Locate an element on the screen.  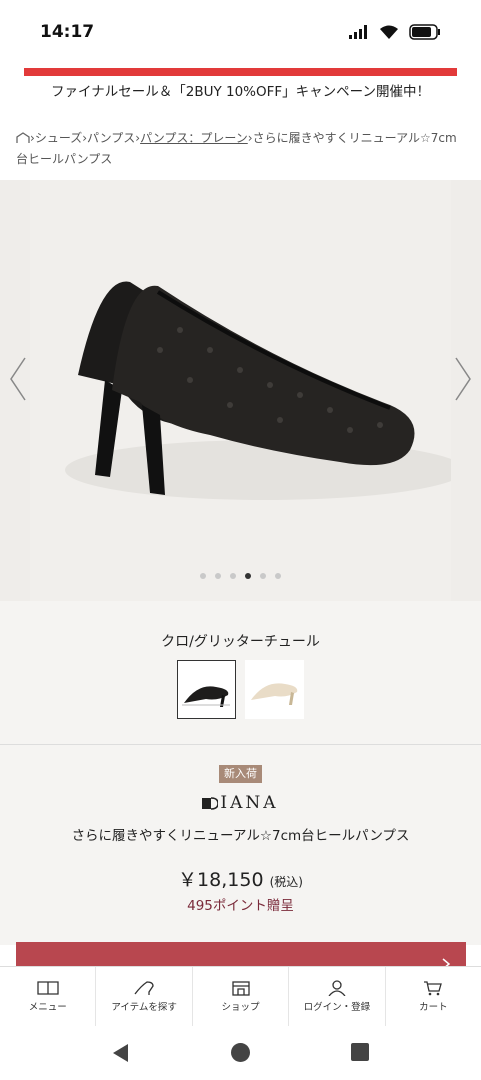
product-title: さらに履きやすくリニューアル☆7cm台ヒールパンプス is located at coordinates (240, 836).